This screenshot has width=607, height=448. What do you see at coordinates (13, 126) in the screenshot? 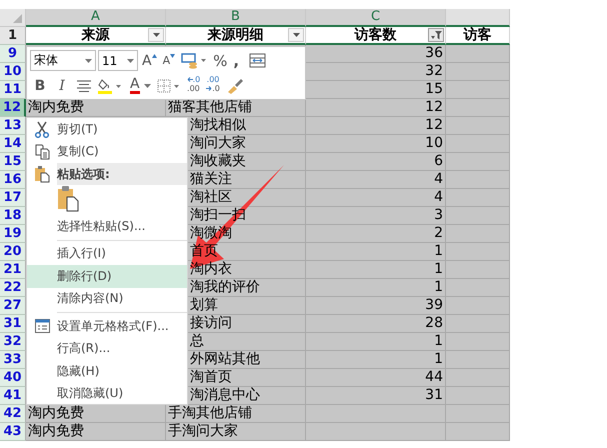
I see `row-header: 13` at bounding box center [13, 126].